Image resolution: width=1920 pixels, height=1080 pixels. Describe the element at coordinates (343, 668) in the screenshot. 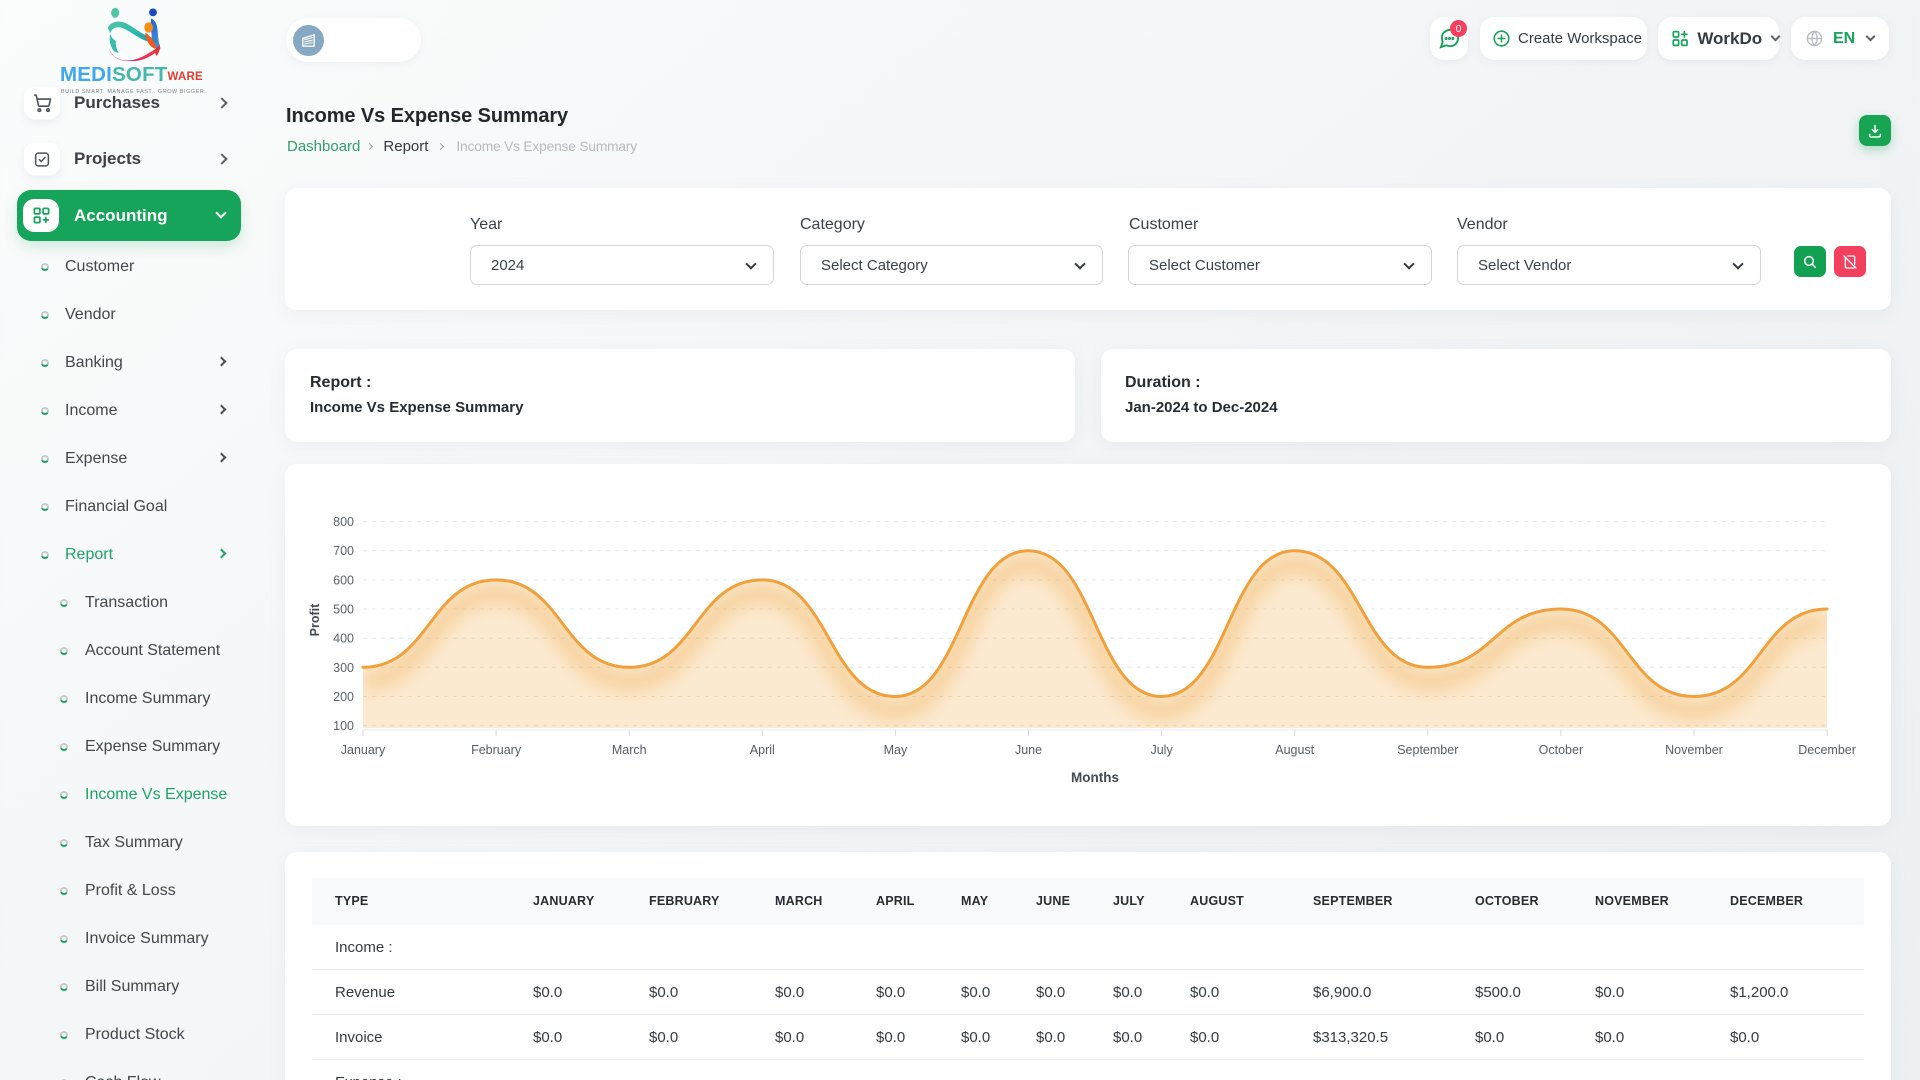

I see `svg-text: 300` at that location.